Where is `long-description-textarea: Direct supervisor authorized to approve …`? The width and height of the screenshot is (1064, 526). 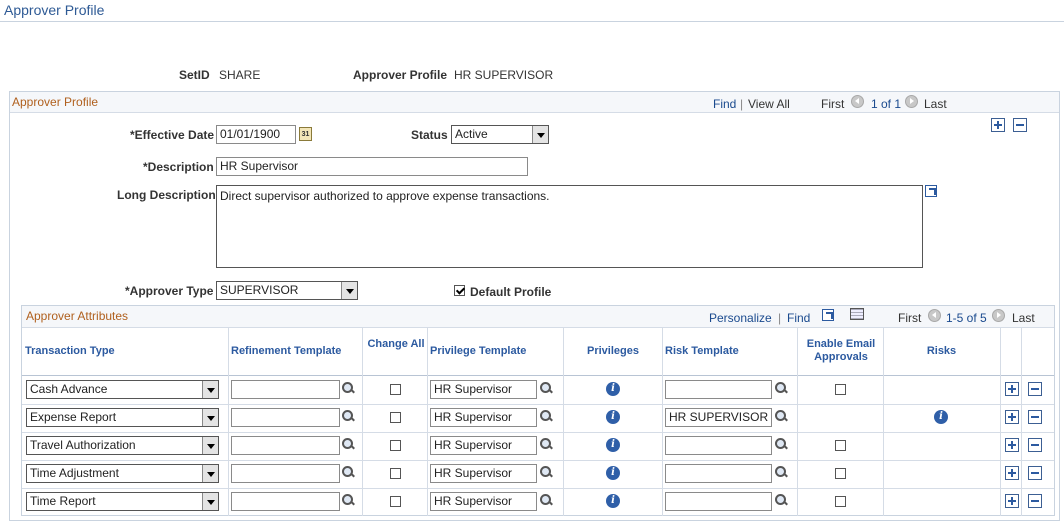 long-description-textarea: Direct supervisor authorized to approve … is located at coordinates (569, 226).